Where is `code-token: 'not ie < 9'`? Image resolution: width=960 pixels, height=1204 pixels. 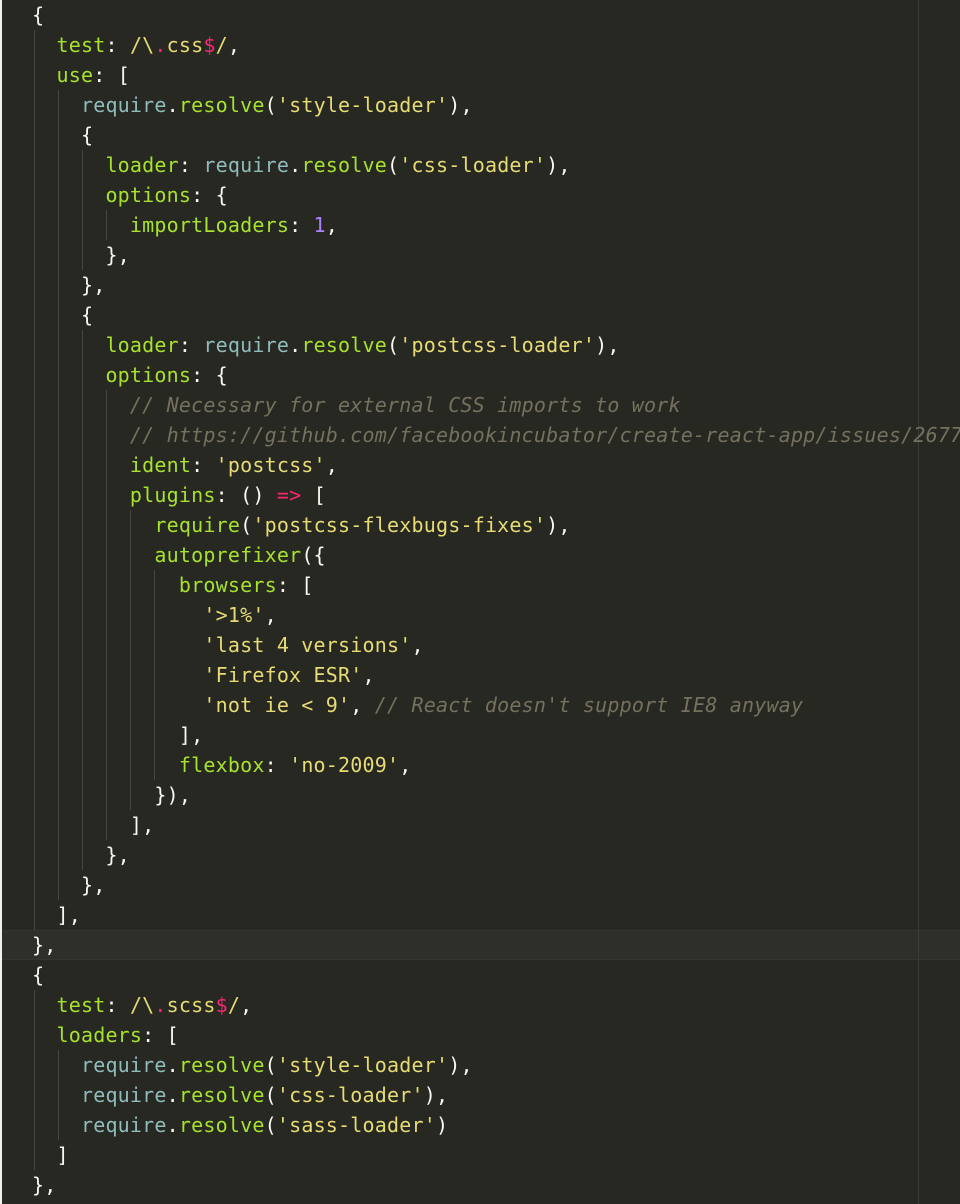
code-token: 'not ie < 9' is located at coordinates (191, 705).